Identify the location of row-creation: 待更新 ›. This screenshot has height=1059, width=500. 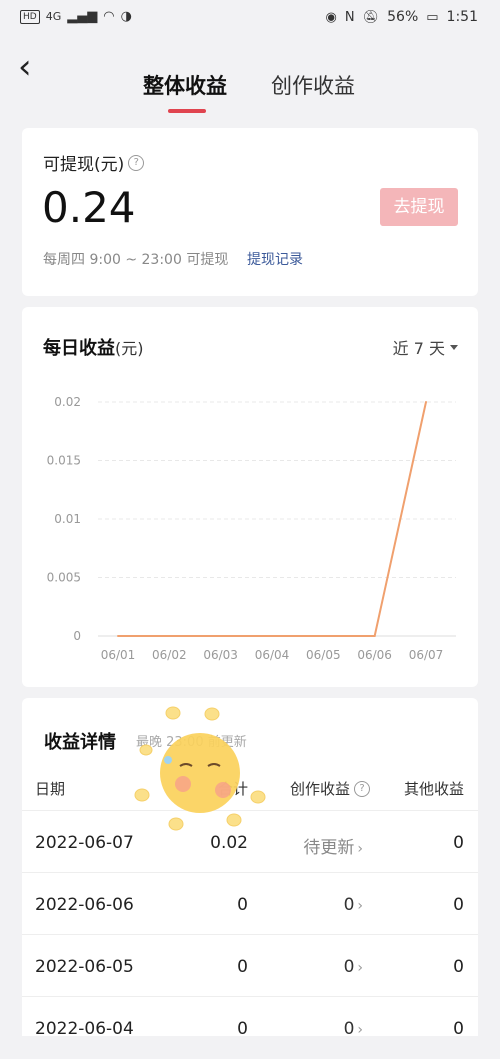
(333, 845).